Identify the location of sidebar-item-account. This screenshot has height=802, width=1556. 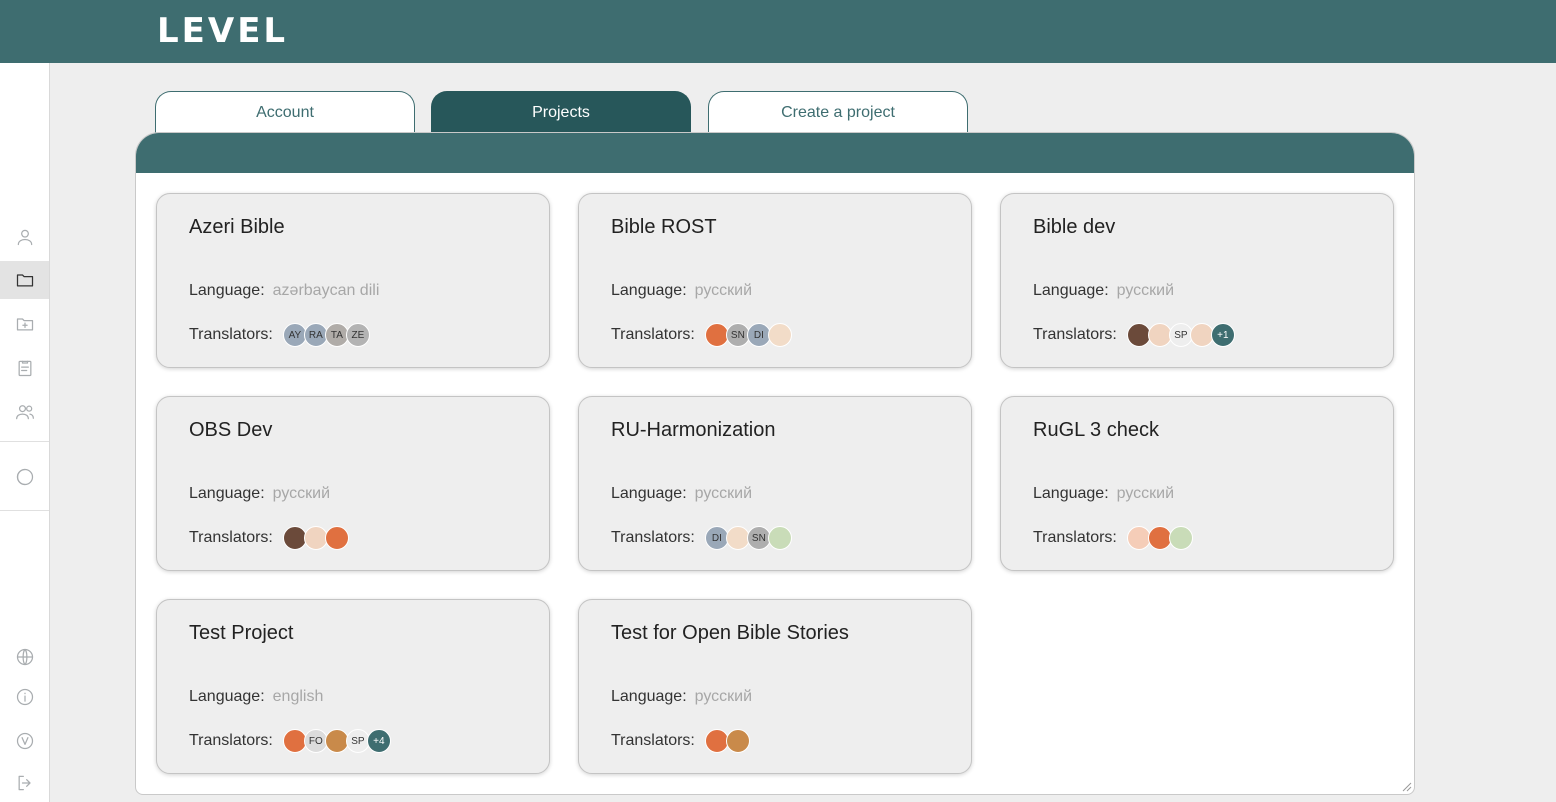
(24, 237).